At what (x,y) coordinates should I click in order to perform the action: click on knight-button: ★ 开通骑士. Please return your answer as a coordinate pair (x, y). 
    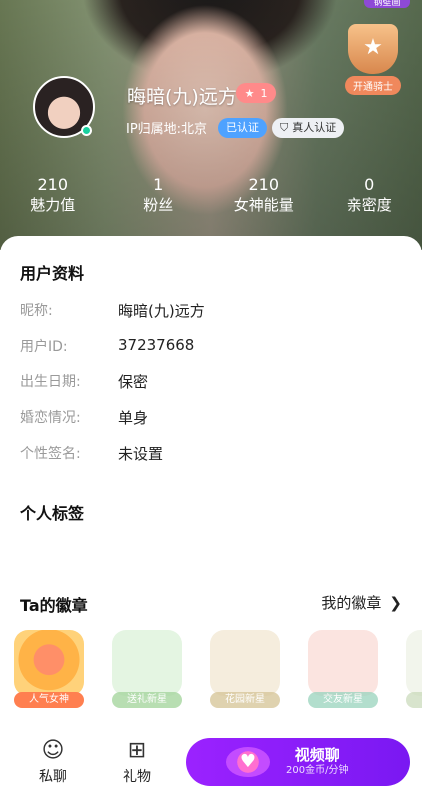
    Looking at the image, I should click on (373, 60).